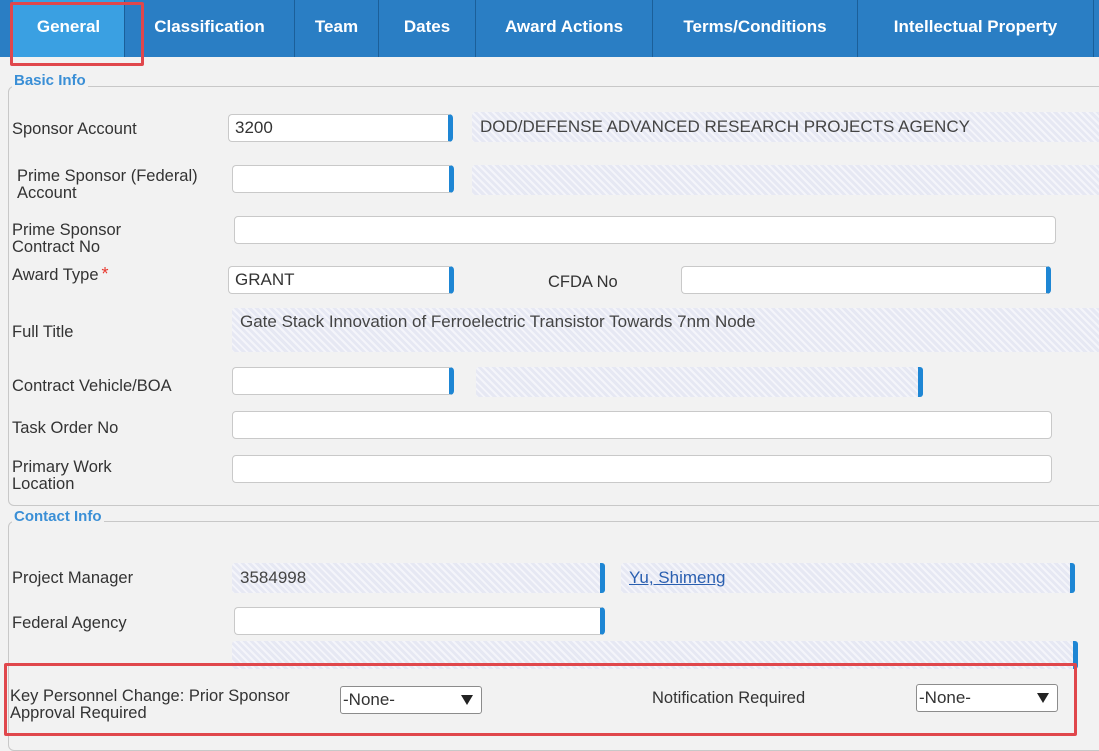  What do you see at coordinates (62, 475) in the screenshot?
I see `primary-work-location-label: Primary Work Location` at bounding box center [62, 475].